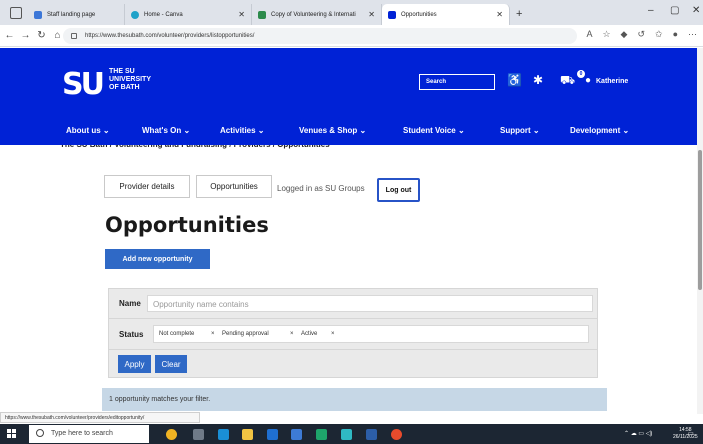 The image size is (703, 444). Describe the element at coordinates (696, 10) in the screenshot. I see `close-window-icon: ✕` at that location.